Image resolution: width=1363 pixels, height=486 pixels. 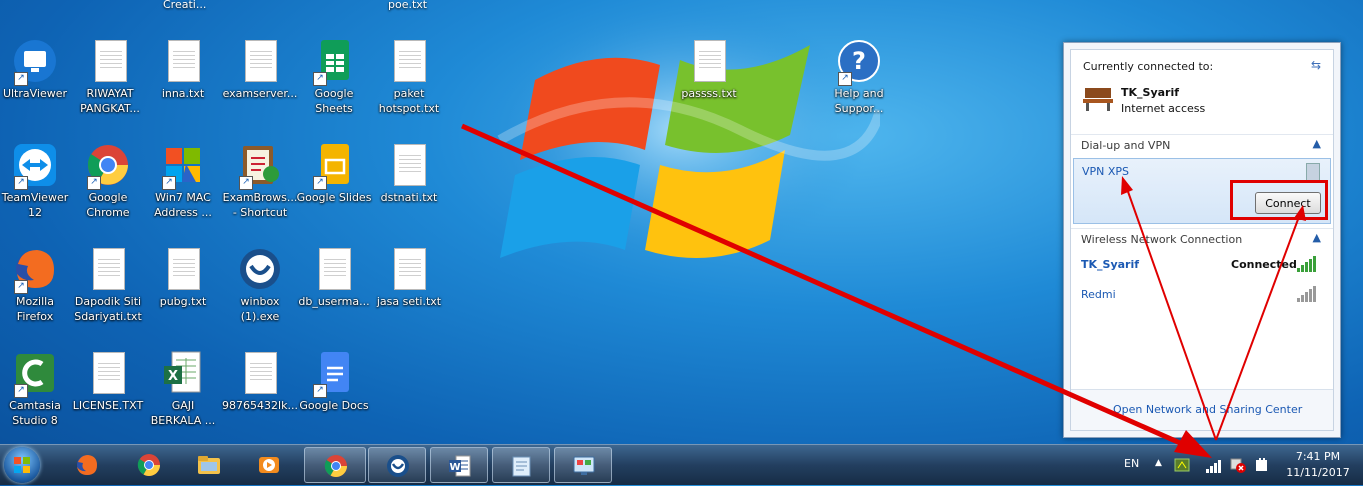 I want to click on desktop-icon-winbox: winbox (1).exe, so click(x=260, y=285).